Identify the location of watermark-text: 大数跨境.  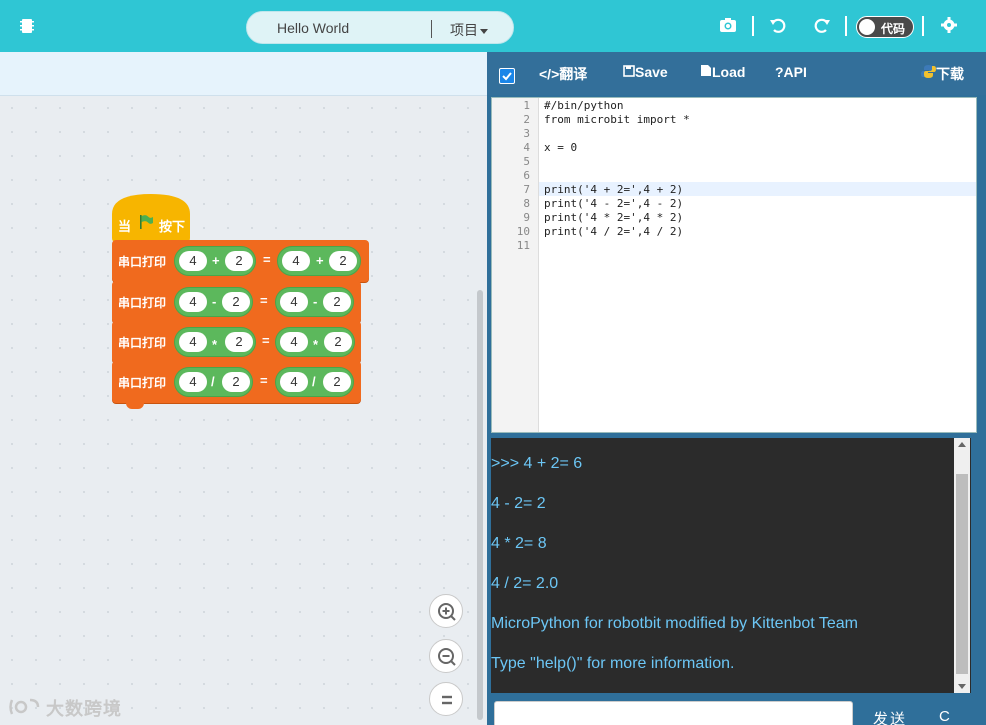
(84, 709).